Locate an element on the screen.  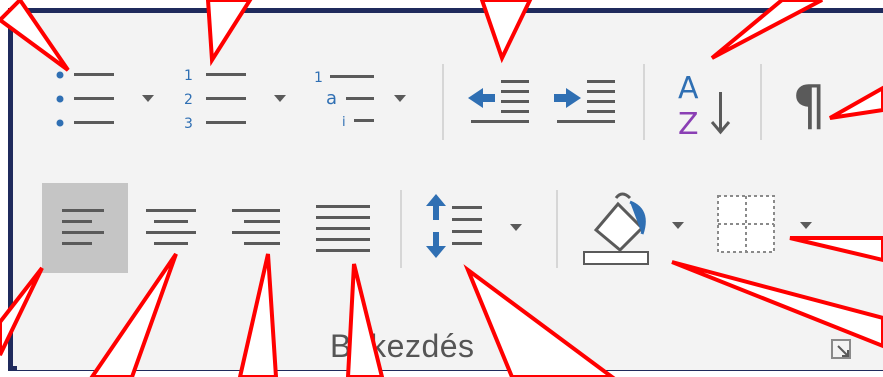
numbering-digit: 3 is located at coordinates (188, 124).